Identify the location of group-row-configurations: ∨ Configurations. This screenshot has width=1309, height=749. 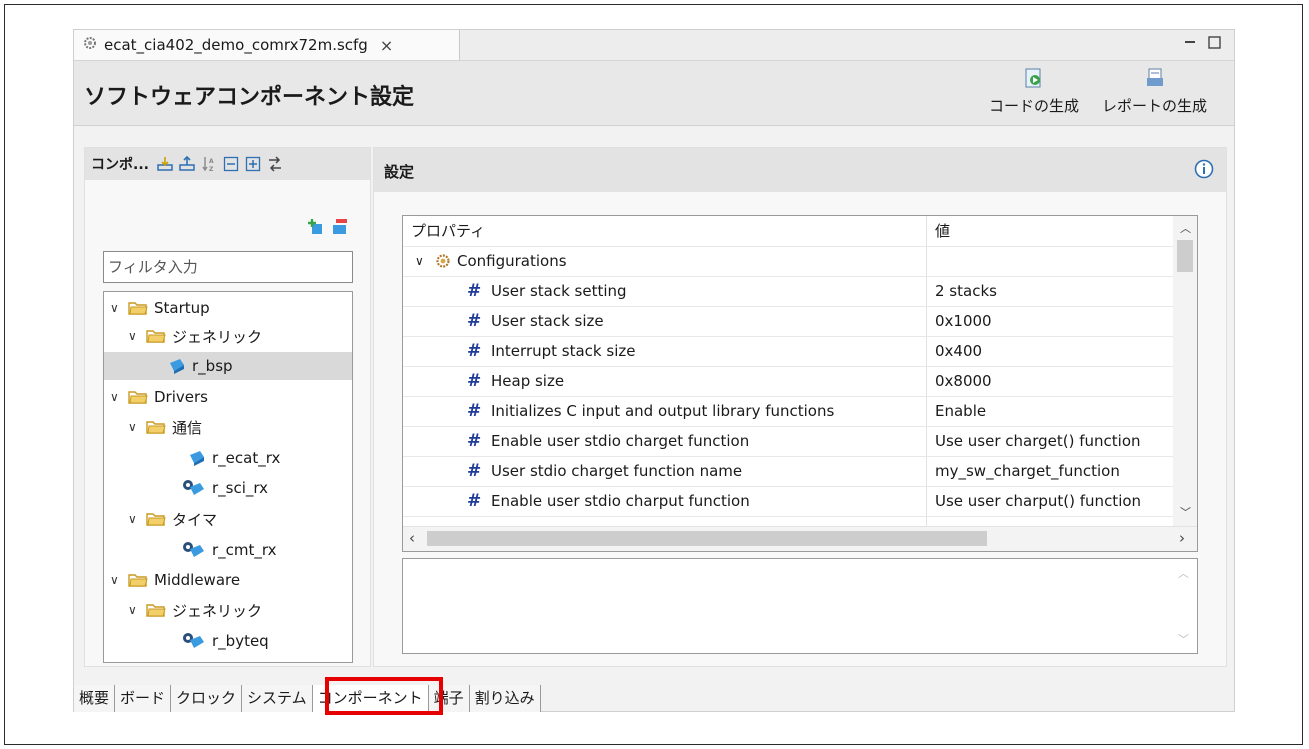
(788, 261).